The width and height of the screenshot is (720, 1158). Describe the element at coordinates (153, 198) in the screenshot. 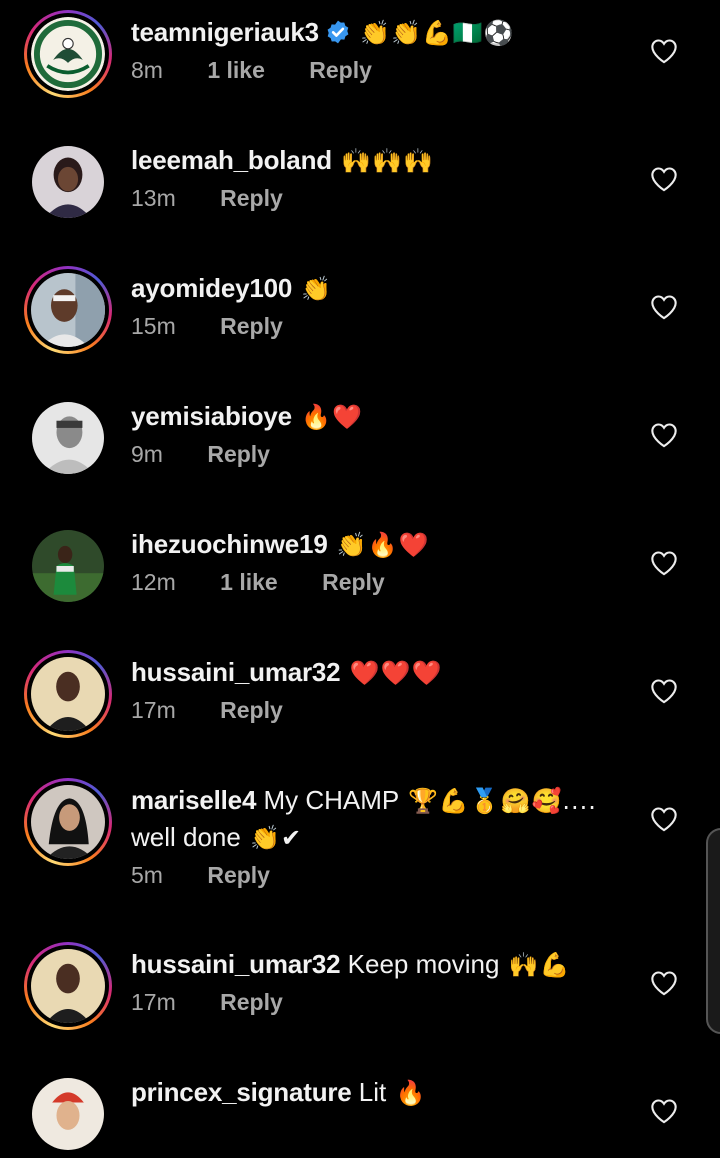

I see `comment-time: 13m` at that location.